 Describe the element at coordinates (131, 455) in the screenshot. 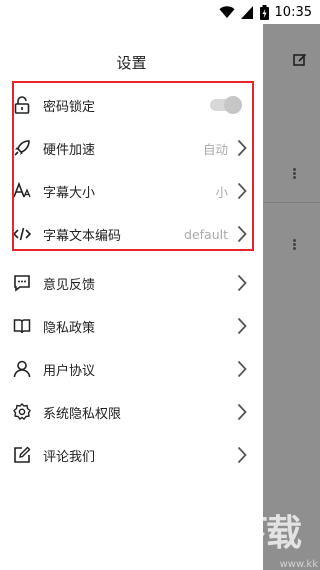

I see `settings-item-rate-us: 评论我们` at that location.